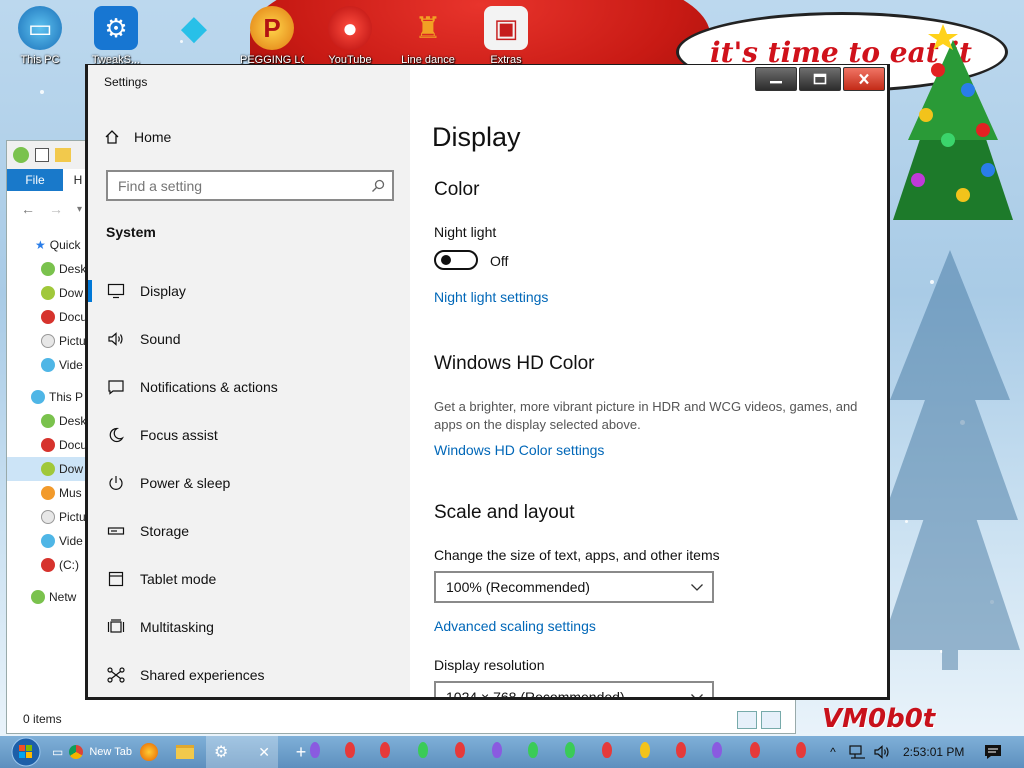 The width and height of the screenshot is (1024, 768). Describe the element at coordinates (776, 82) in the screenshot. I see `minimize-icon` at that location.